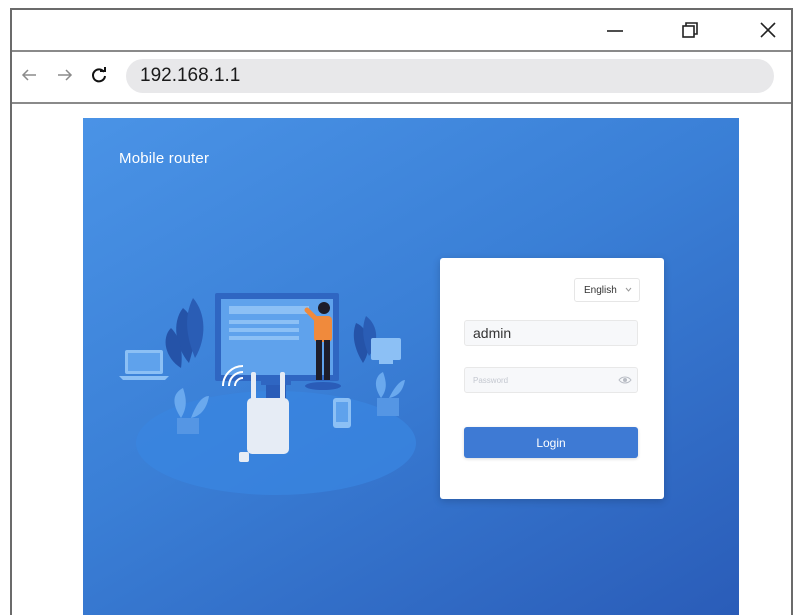 The image size is (795, 615). I want to click on eye-icon, so click(625, 380).